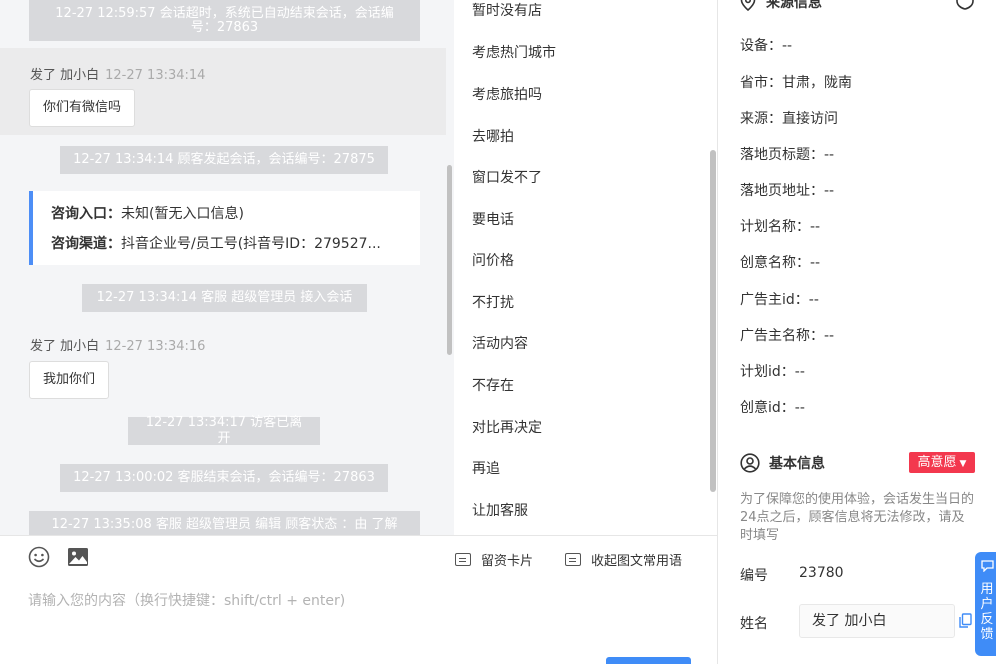  Describe the element at coordinates (224, 523) in the screenshot. I see `system-message: 12-27 13:35:08 客服 超级管理员 编辑 顾客状态 ：由 了解` at that location.